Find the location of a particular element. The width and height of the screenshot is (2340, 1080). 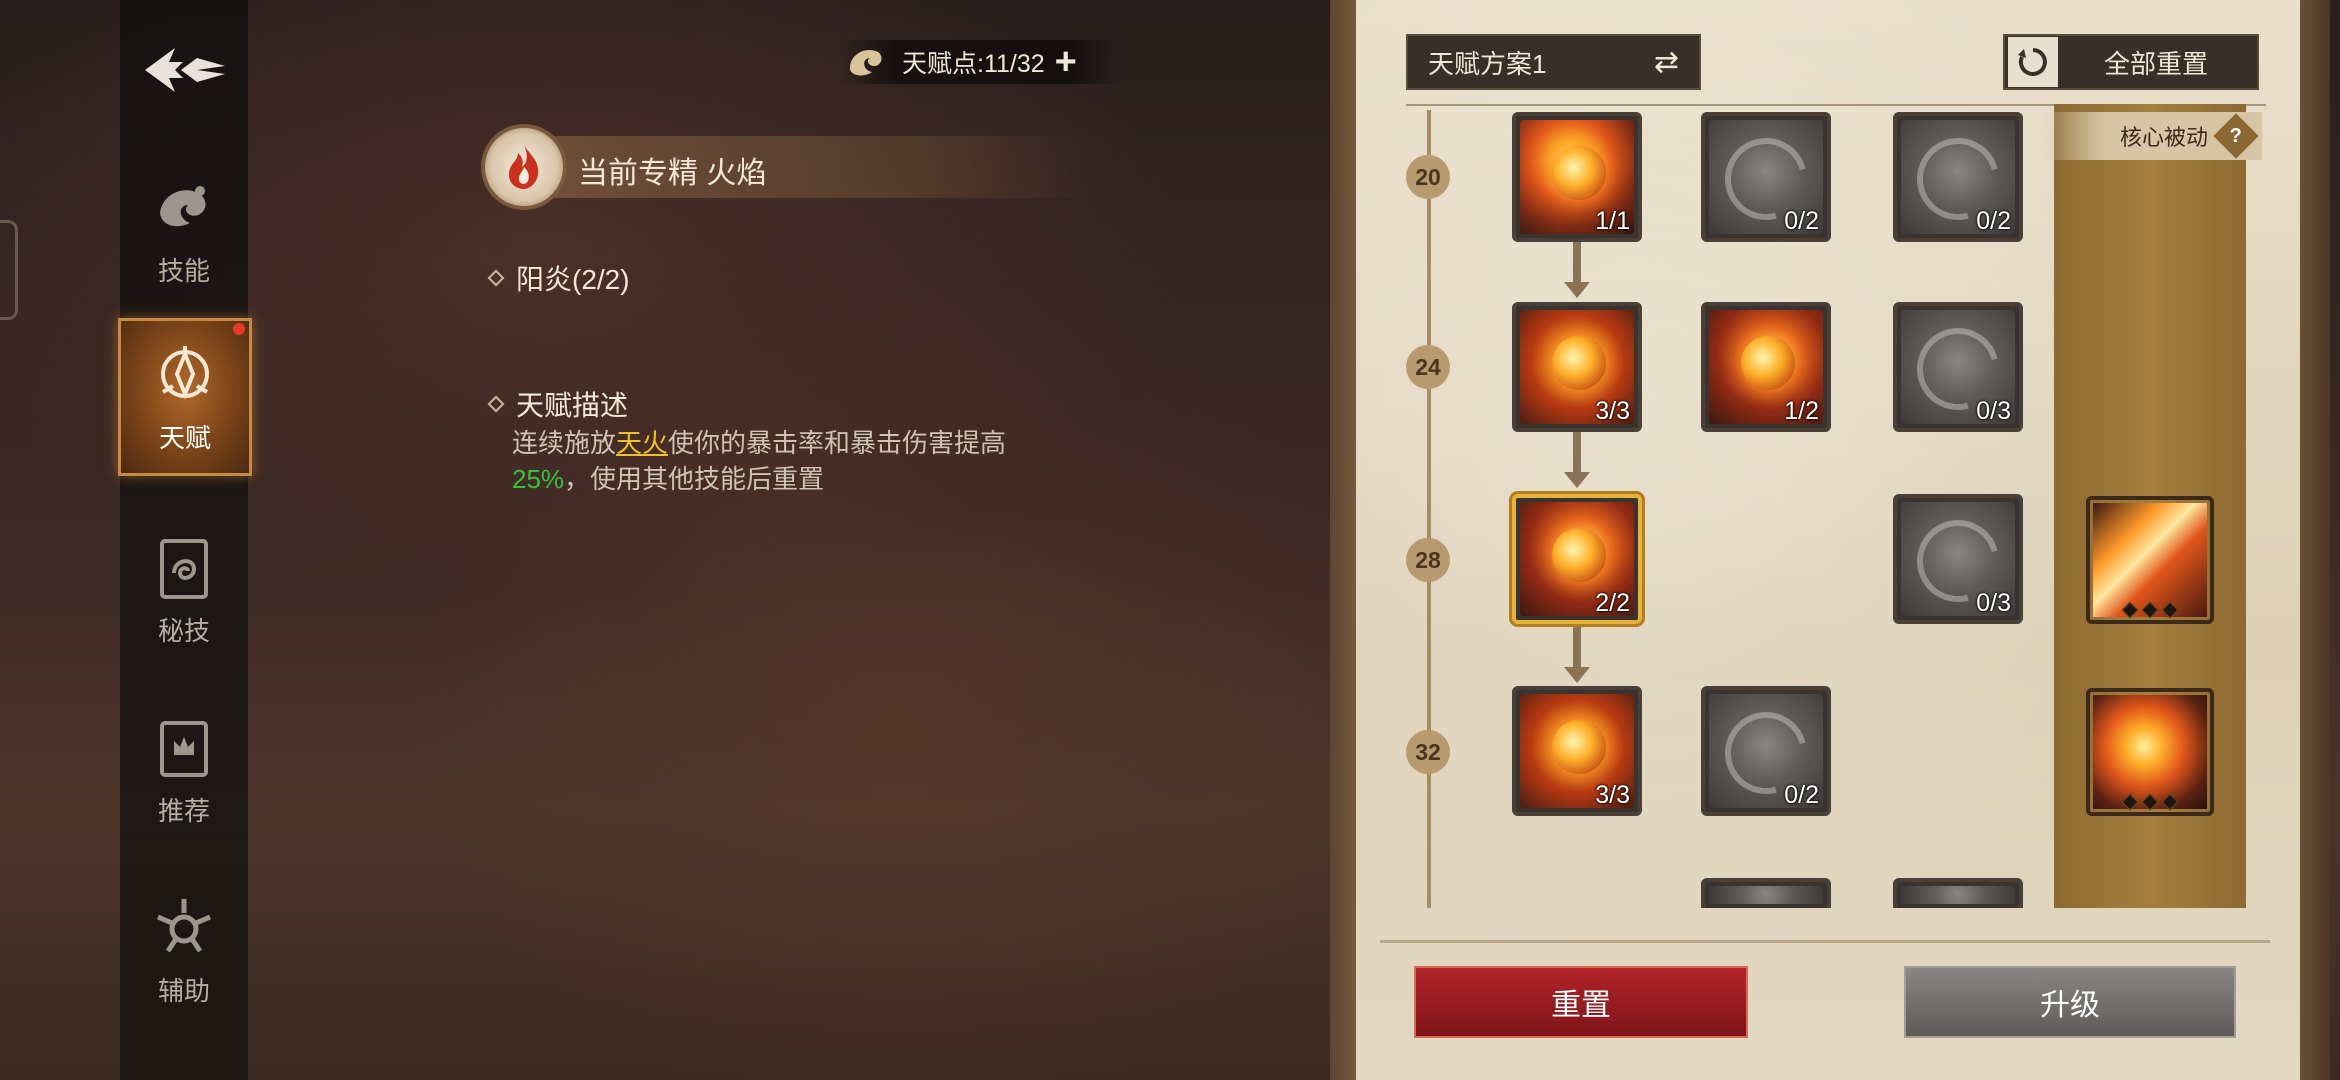

talent-node: 1/1 is located at coordinates (1577, 177).